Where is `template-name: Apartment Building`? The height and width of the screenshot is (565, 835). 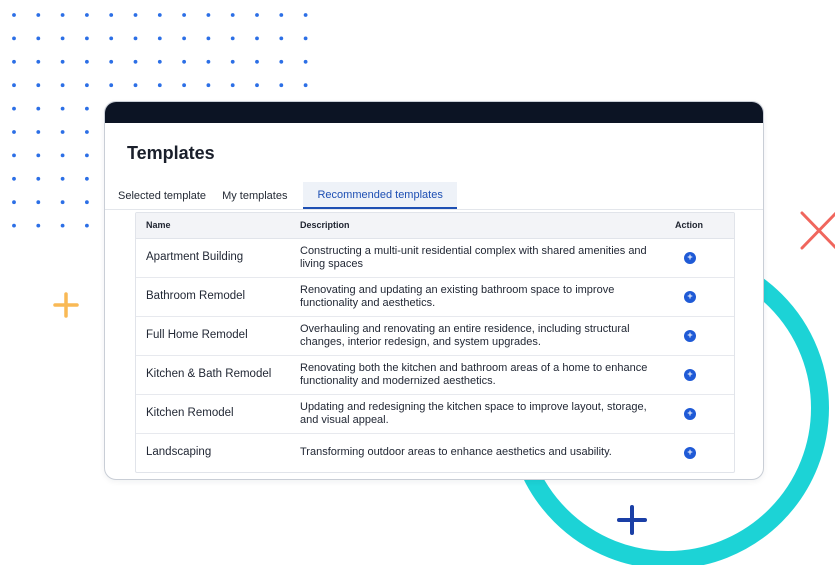
template-name: Apartment Building is located at coordinates (195, 257).